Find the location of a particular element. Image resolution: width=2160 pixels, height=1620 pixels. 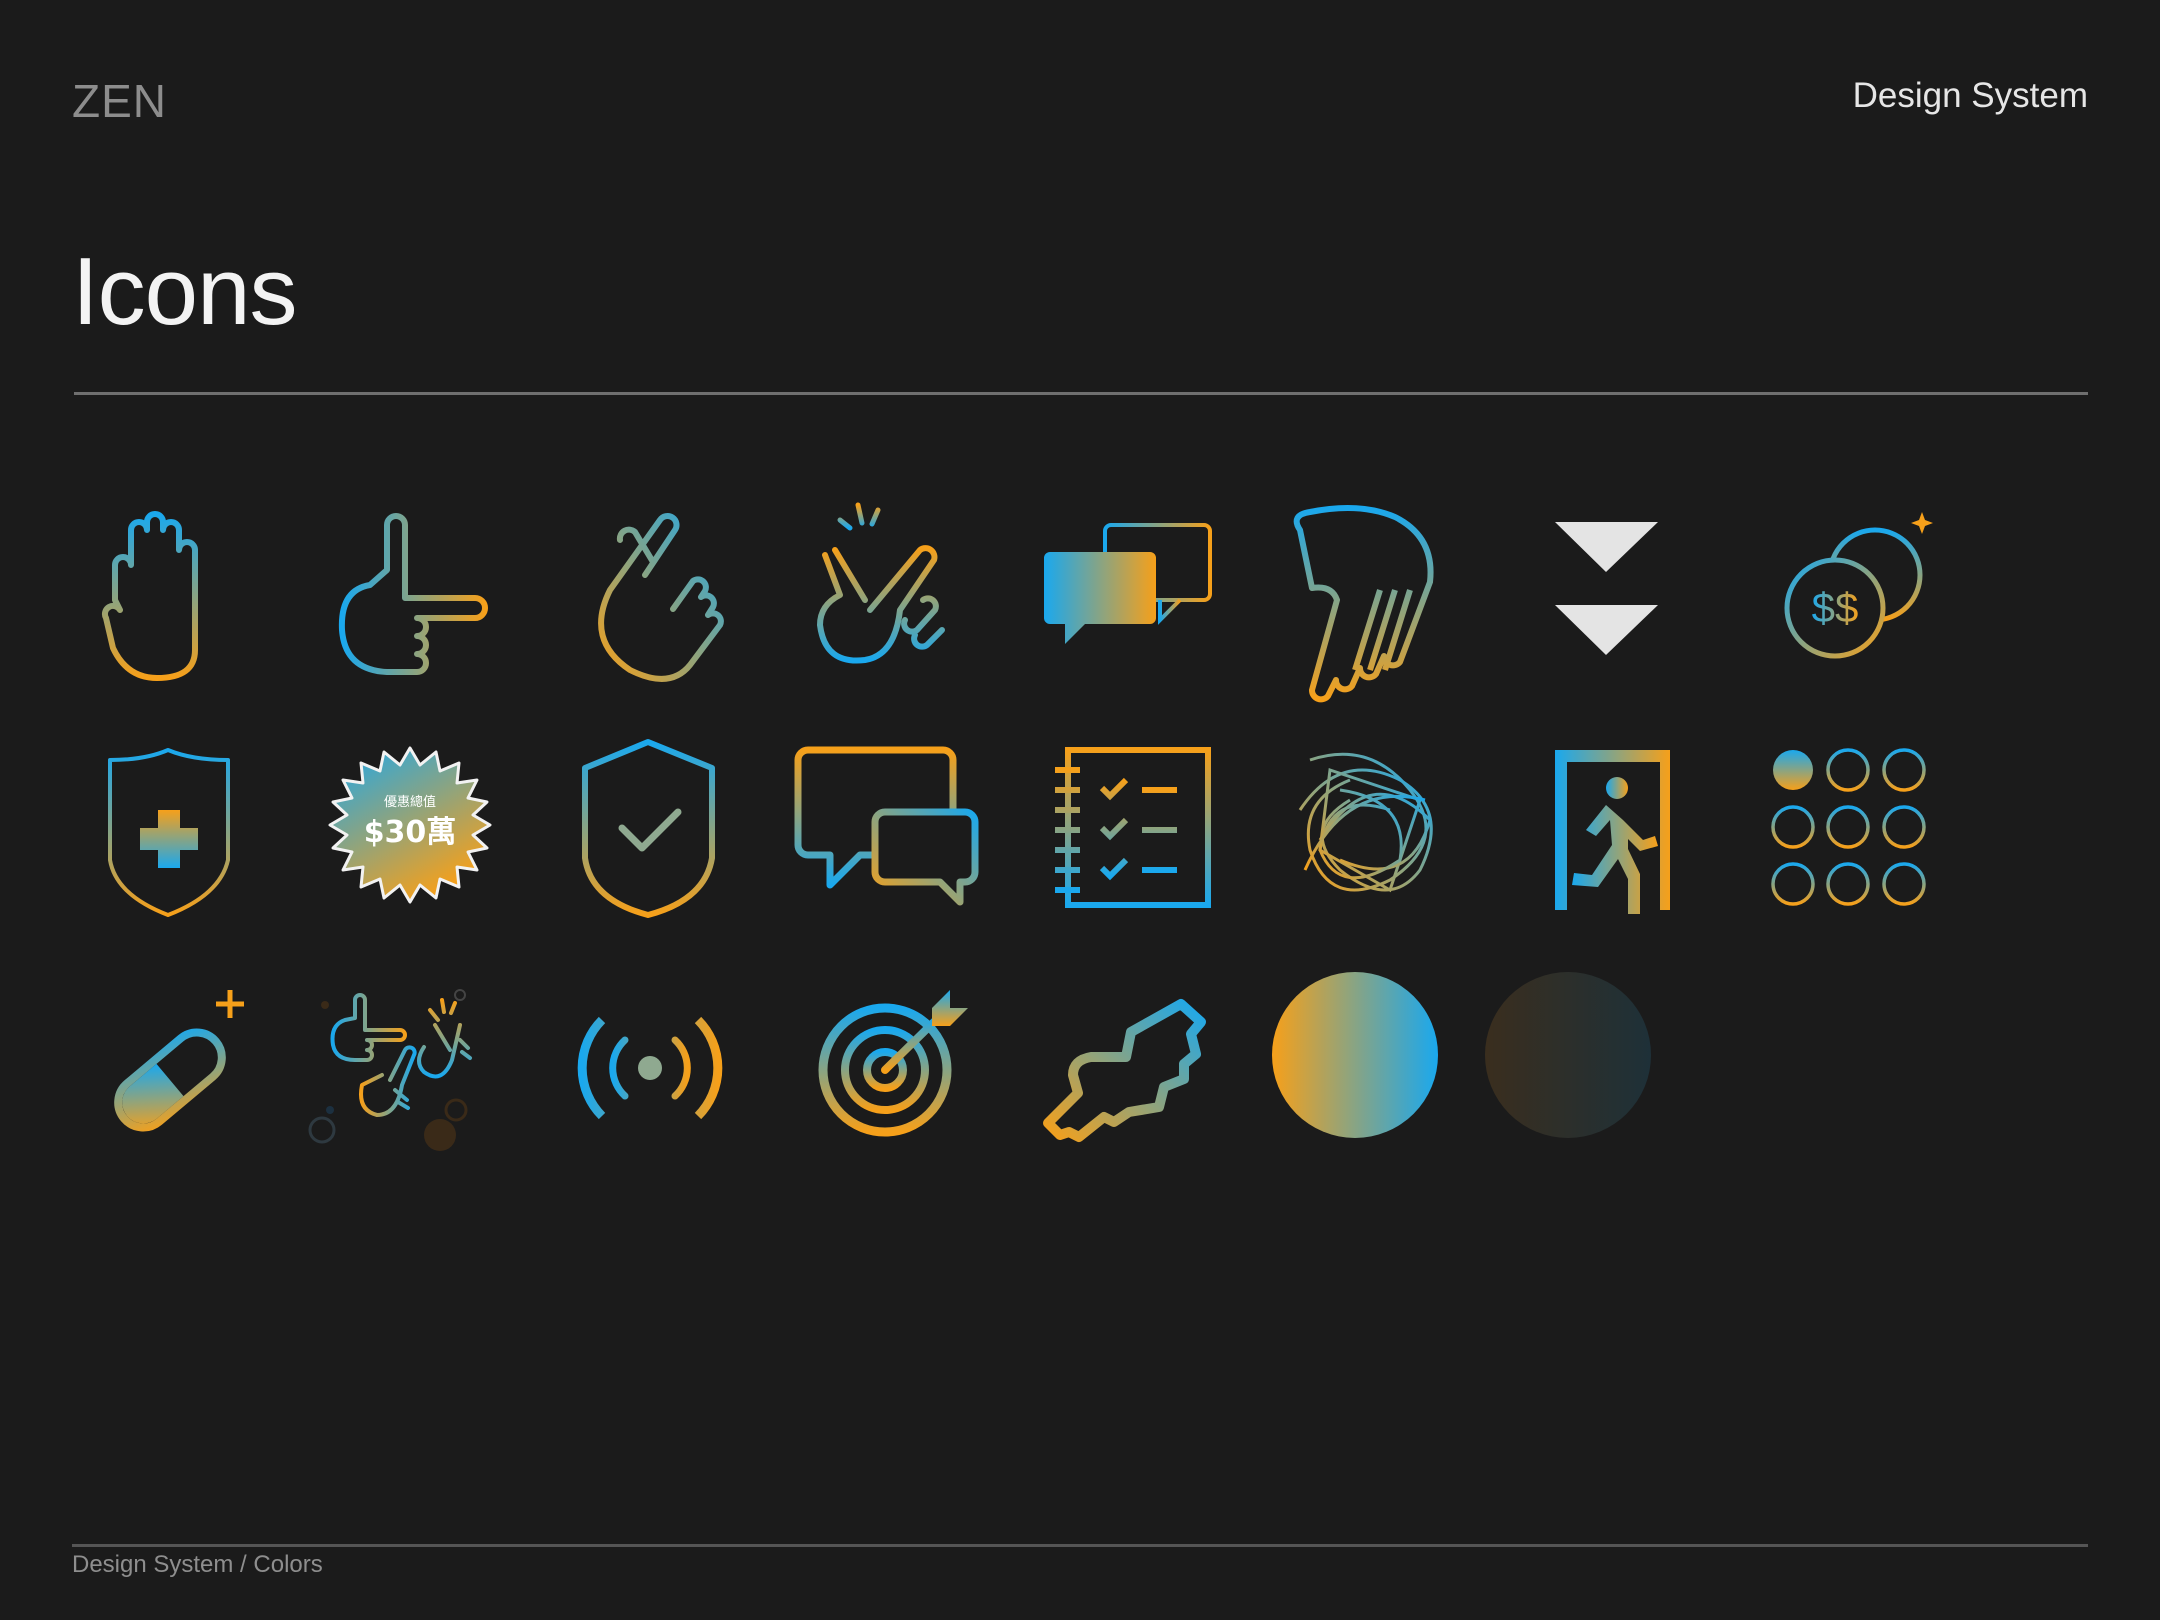

medical-shield-icon is located at coordinates (170, 830).